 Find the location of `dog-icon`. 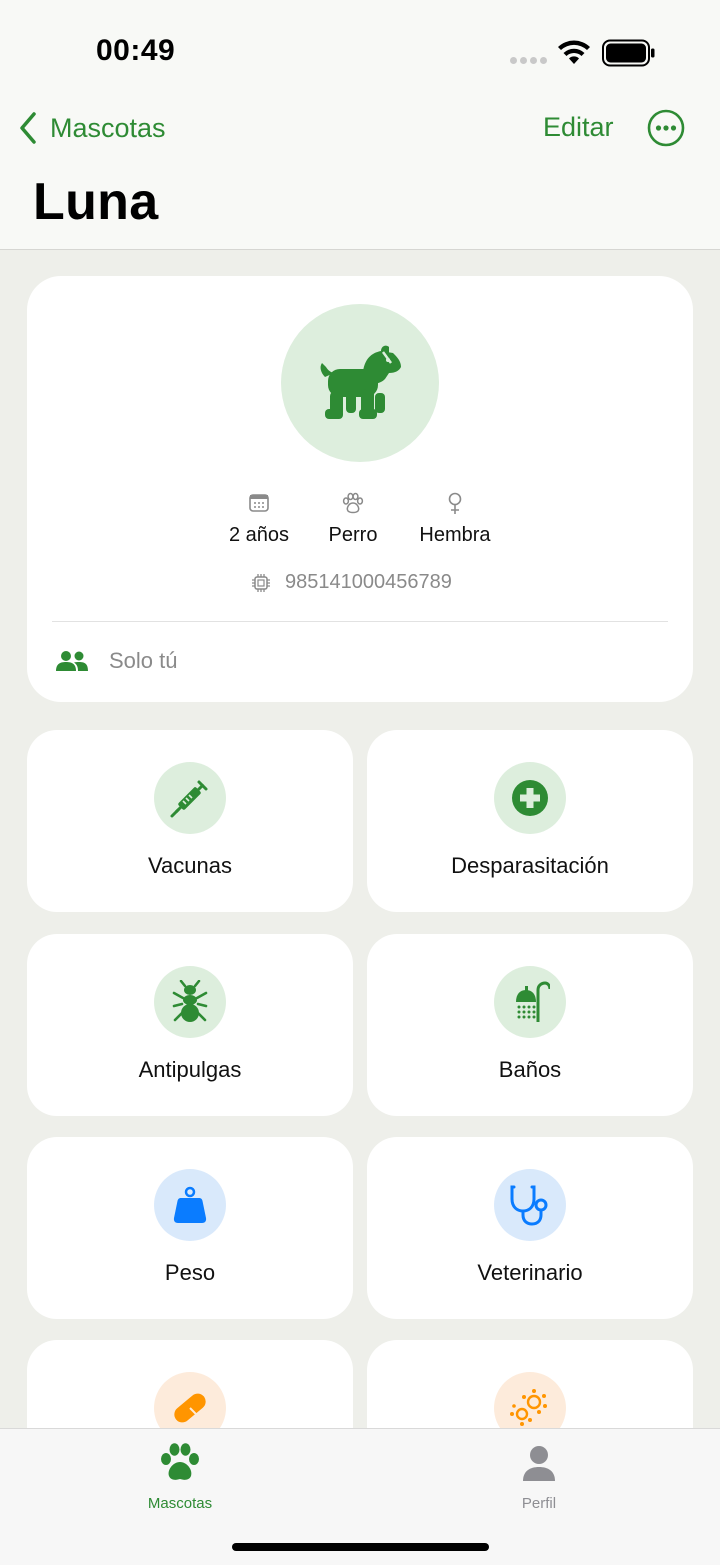

dog-icon is located at coordinates (360, 382).